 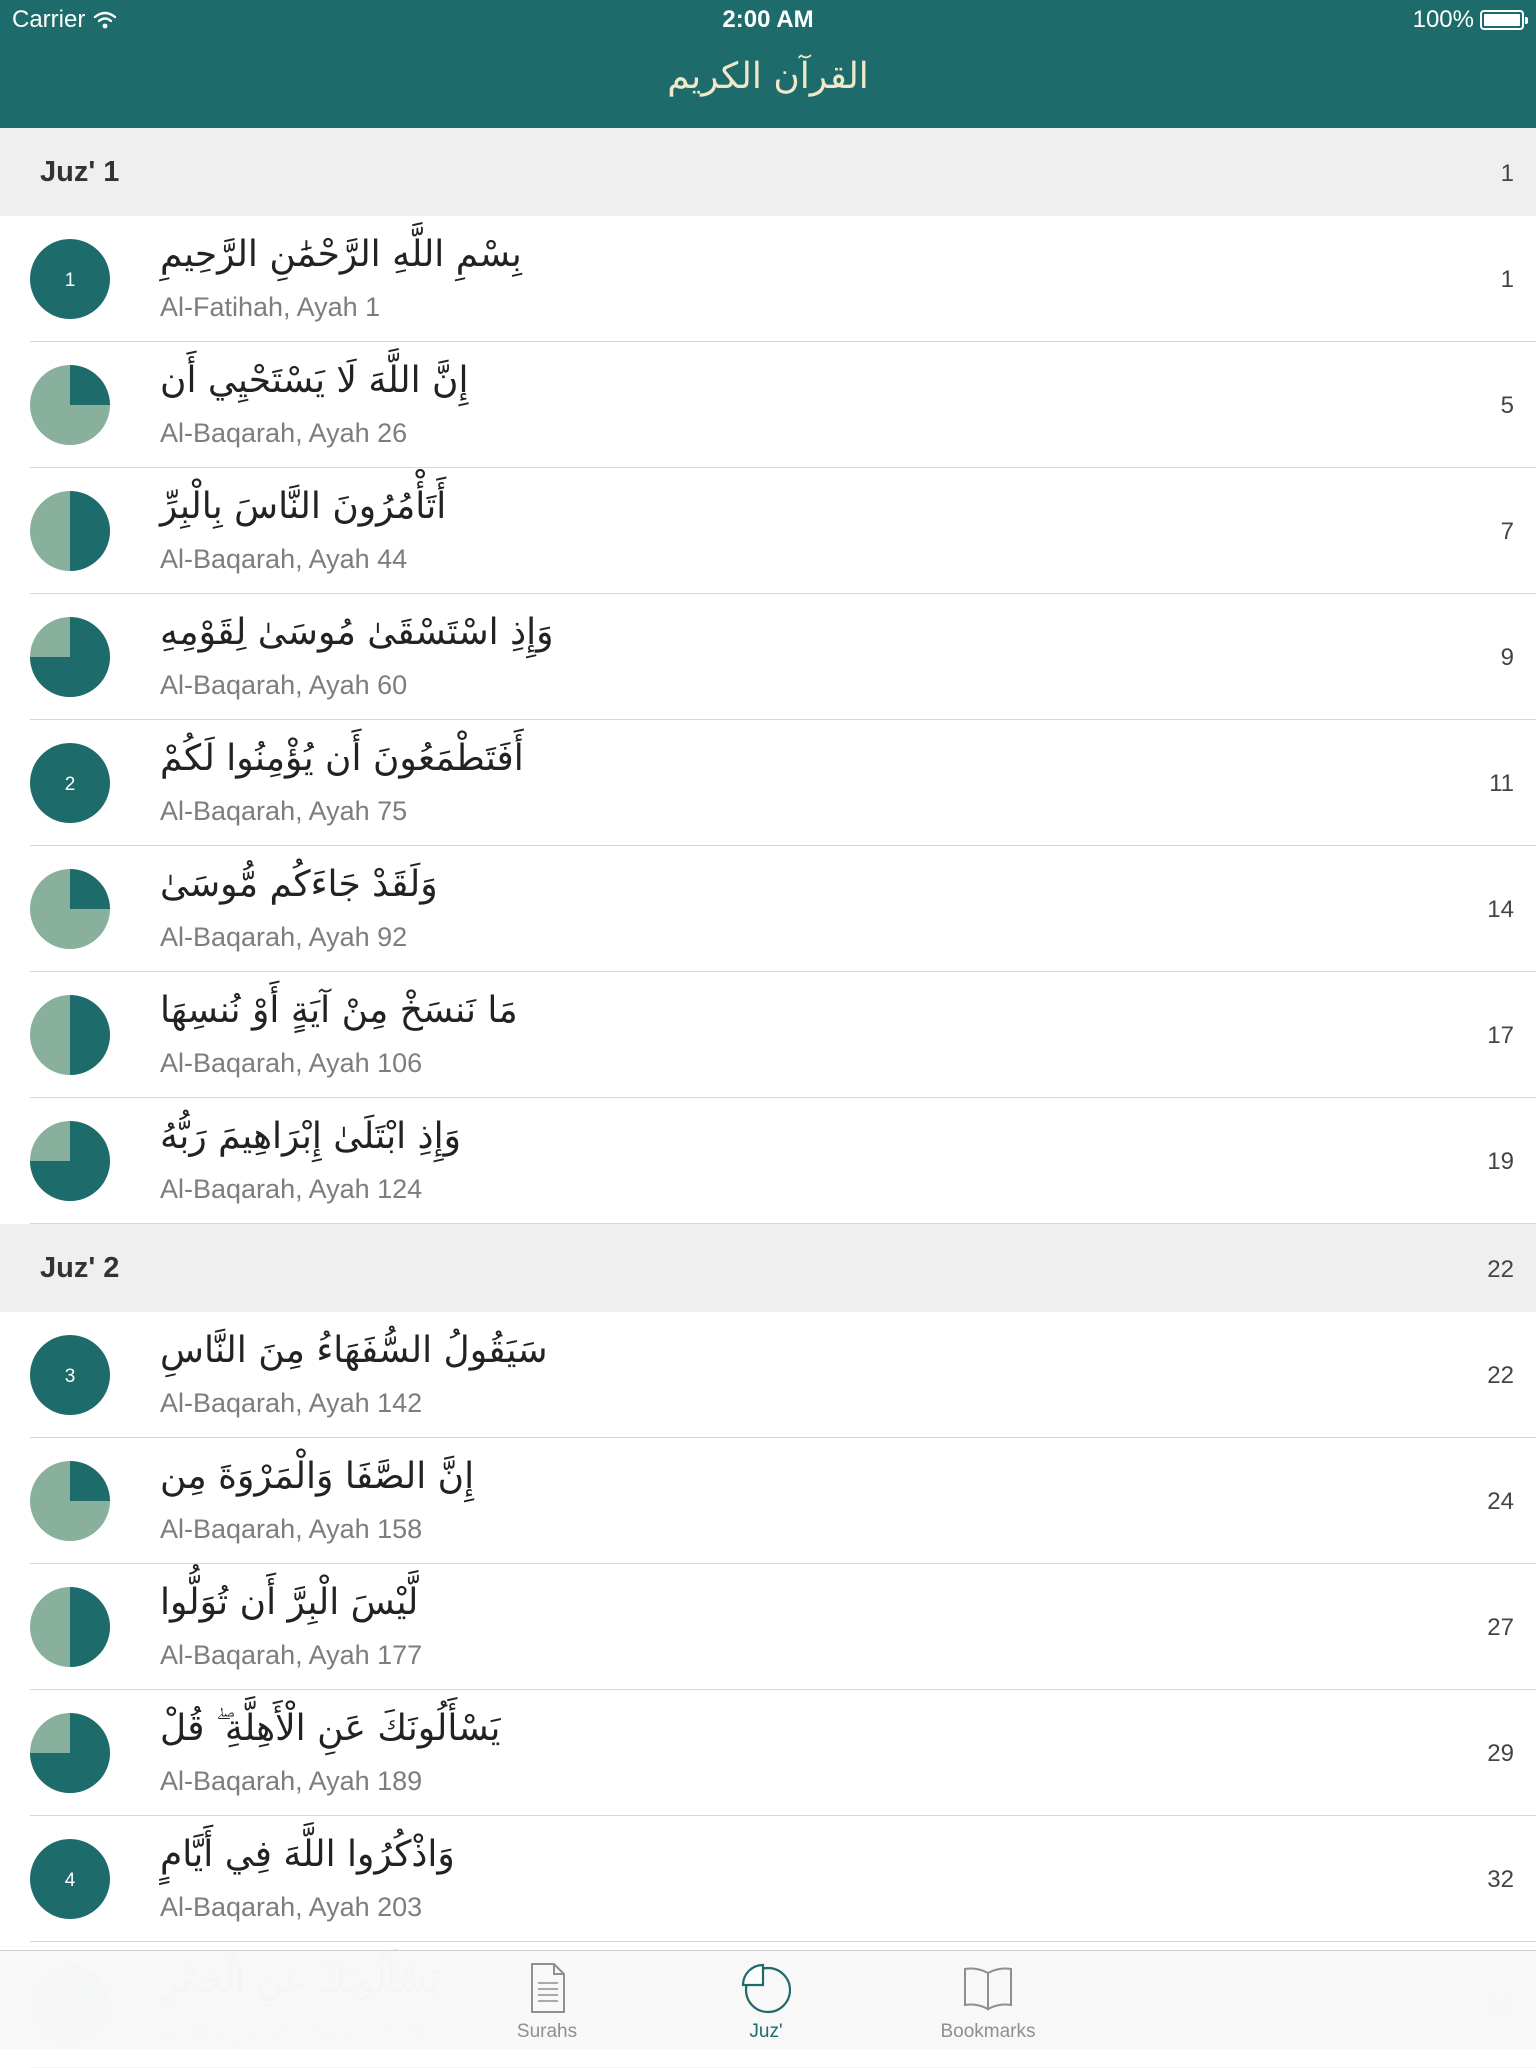 I want to click on ayah-text: إِنَّ اللَّهَ لَا يَسْتَحْيِي أَن, so click(x=314, y=380).